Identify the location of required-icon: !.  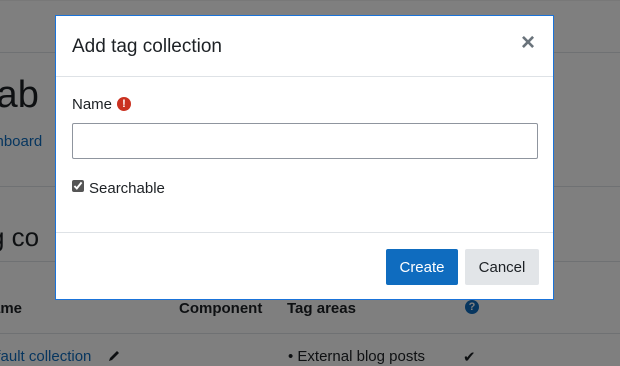
(124, 104).